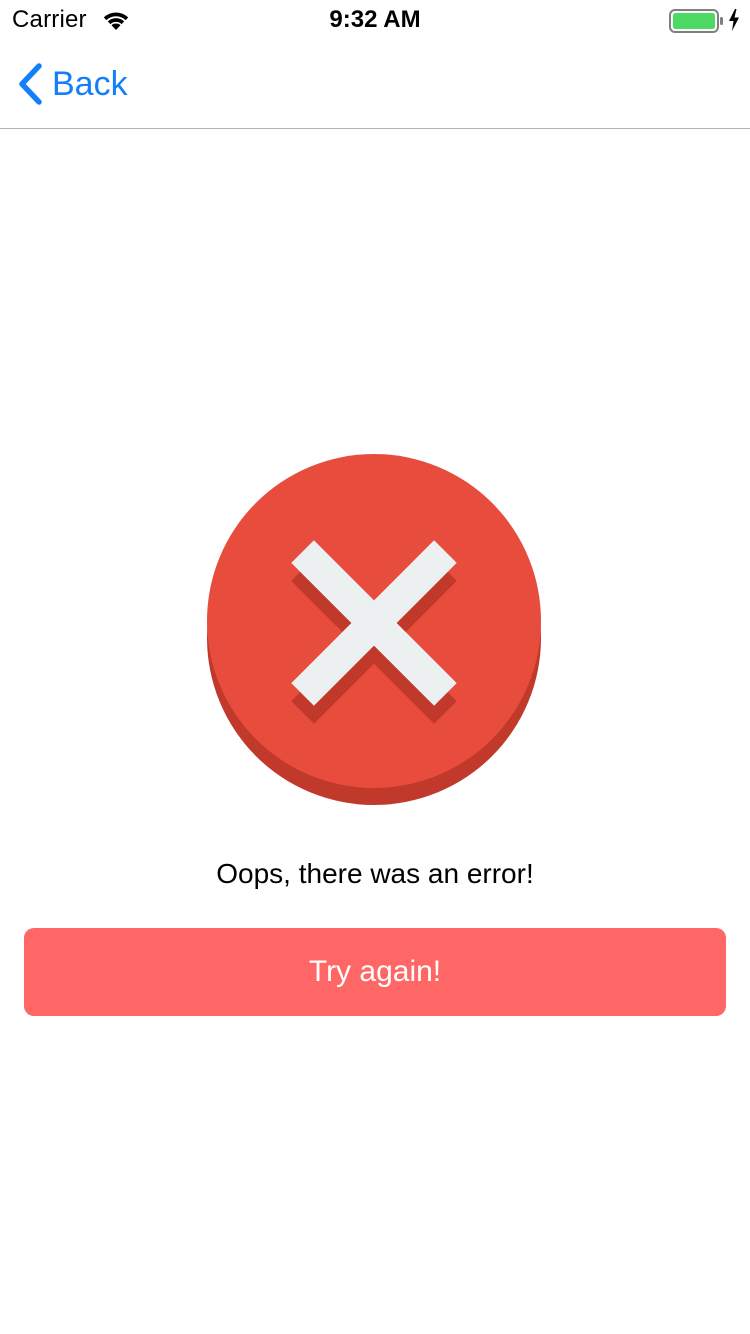 The image size is (750, 1334). Describe the element at coordinates (734, 20) in the screenshot. I see `charging-bolt-icon` at that location.